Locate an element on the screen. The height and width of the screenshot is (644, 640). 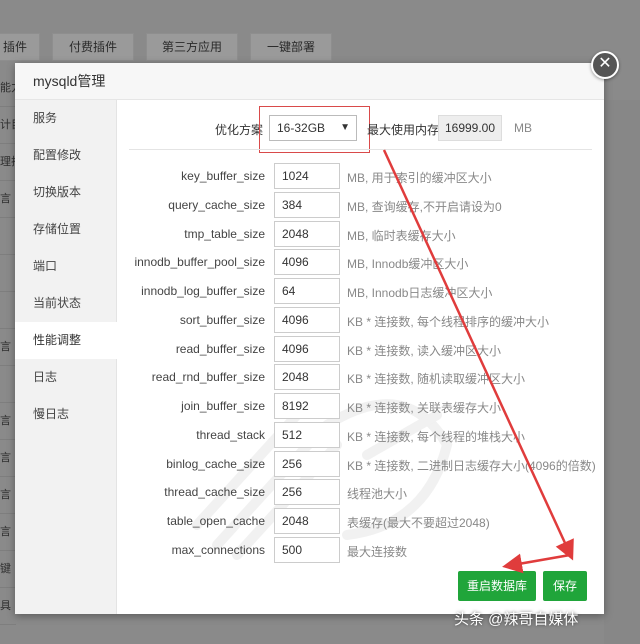
param-description: MB, Innodb日志缓冲区大小 is located at coordinates (420, 293).